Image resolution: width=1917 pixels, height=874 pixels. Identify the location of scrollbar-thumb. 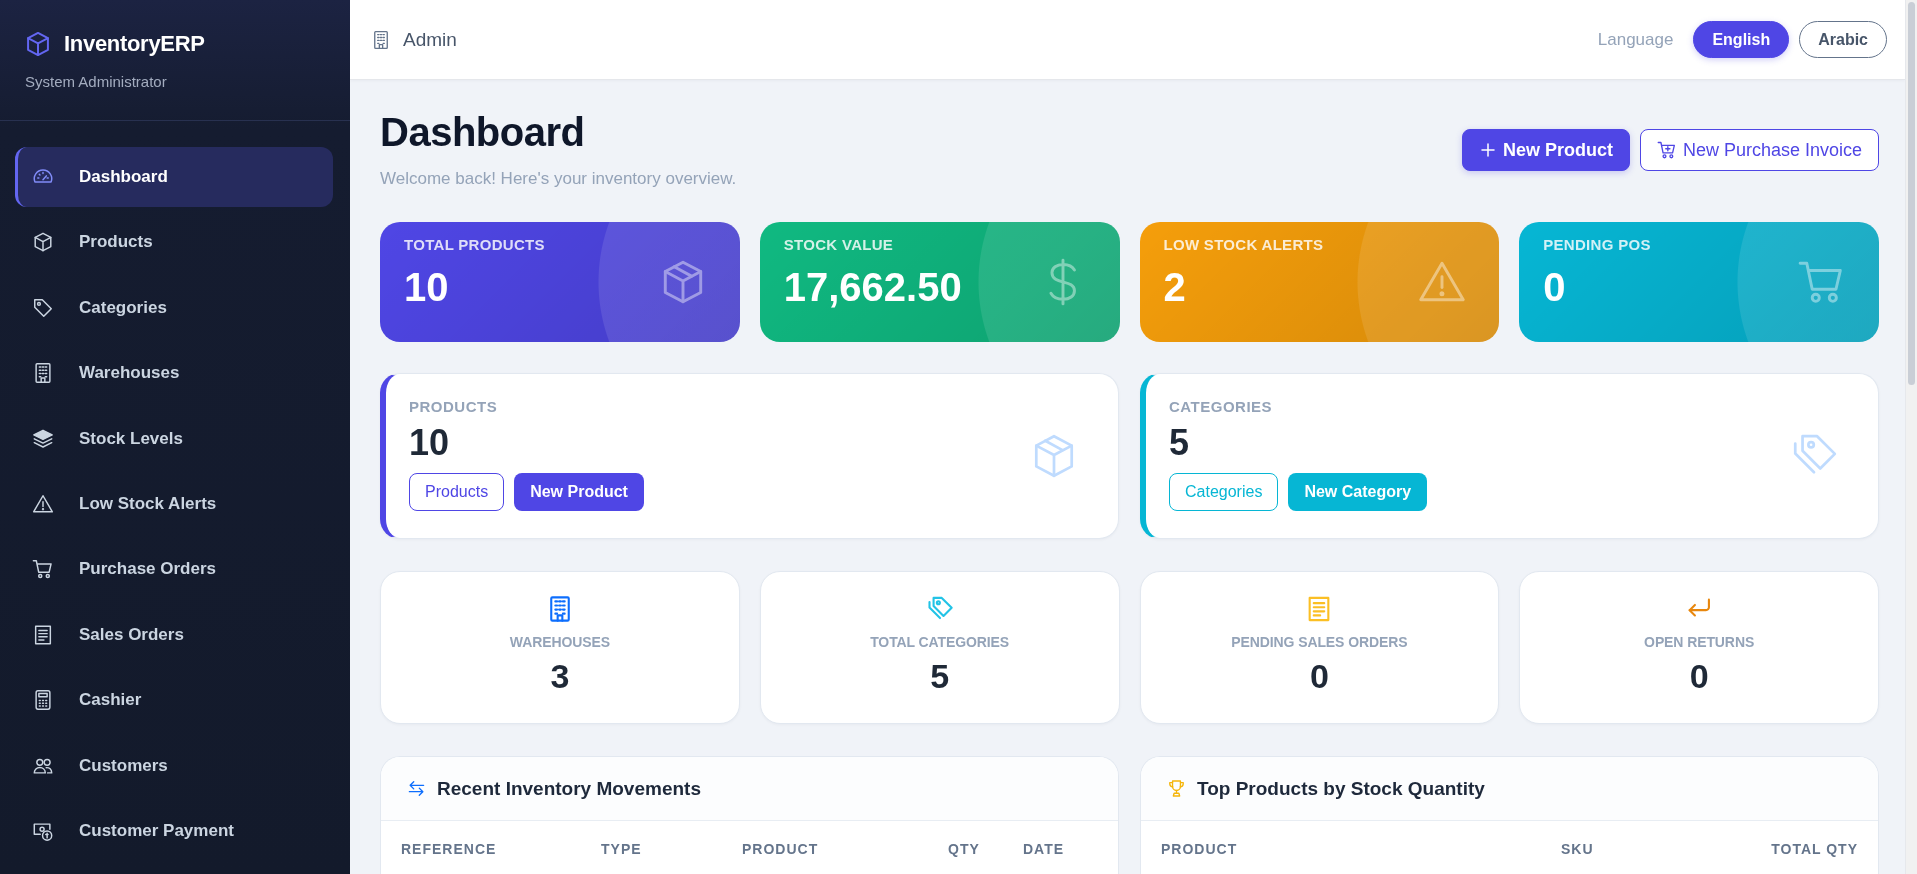
(1911, 193).